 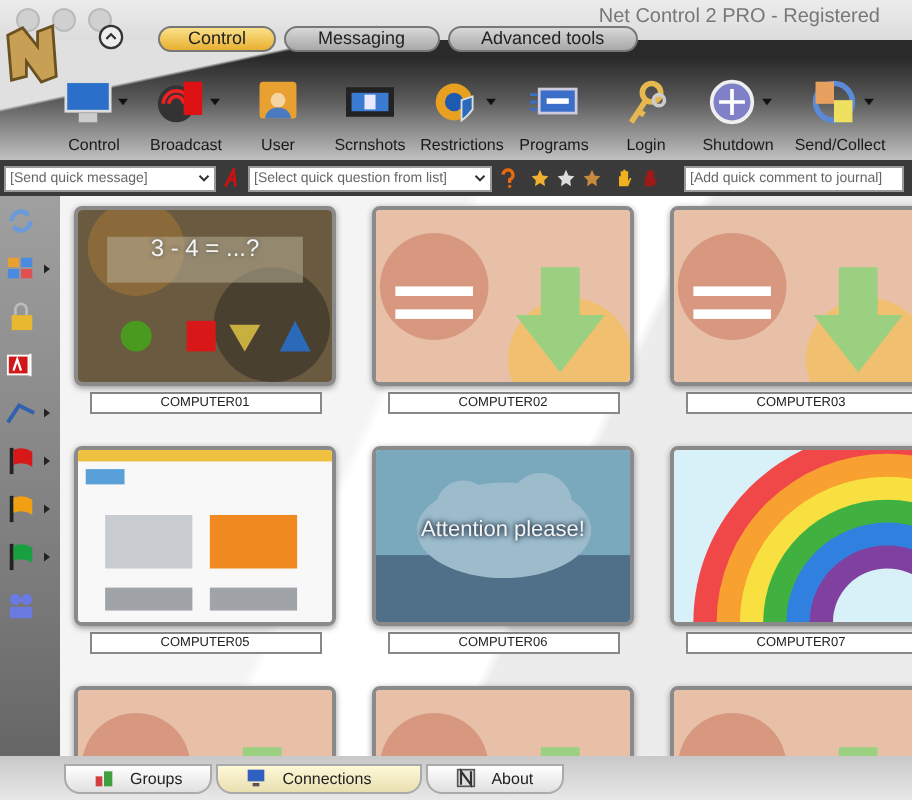 What do you see at coordinates (494, 778) in the screenshot?
I see `tab: About` at bounding box center [494, 778].